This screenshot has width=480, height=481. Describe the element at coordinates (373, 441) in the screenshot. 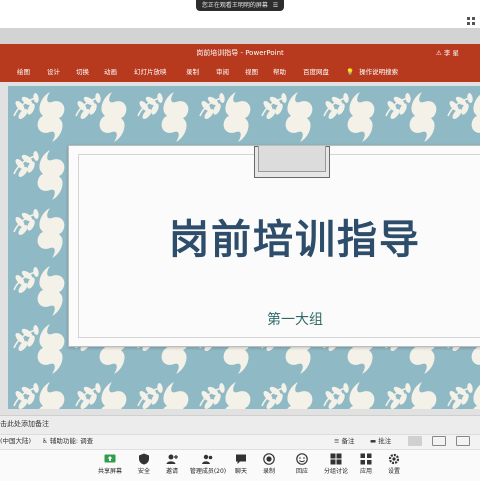

I see `comment-icon: ▬` at that location.